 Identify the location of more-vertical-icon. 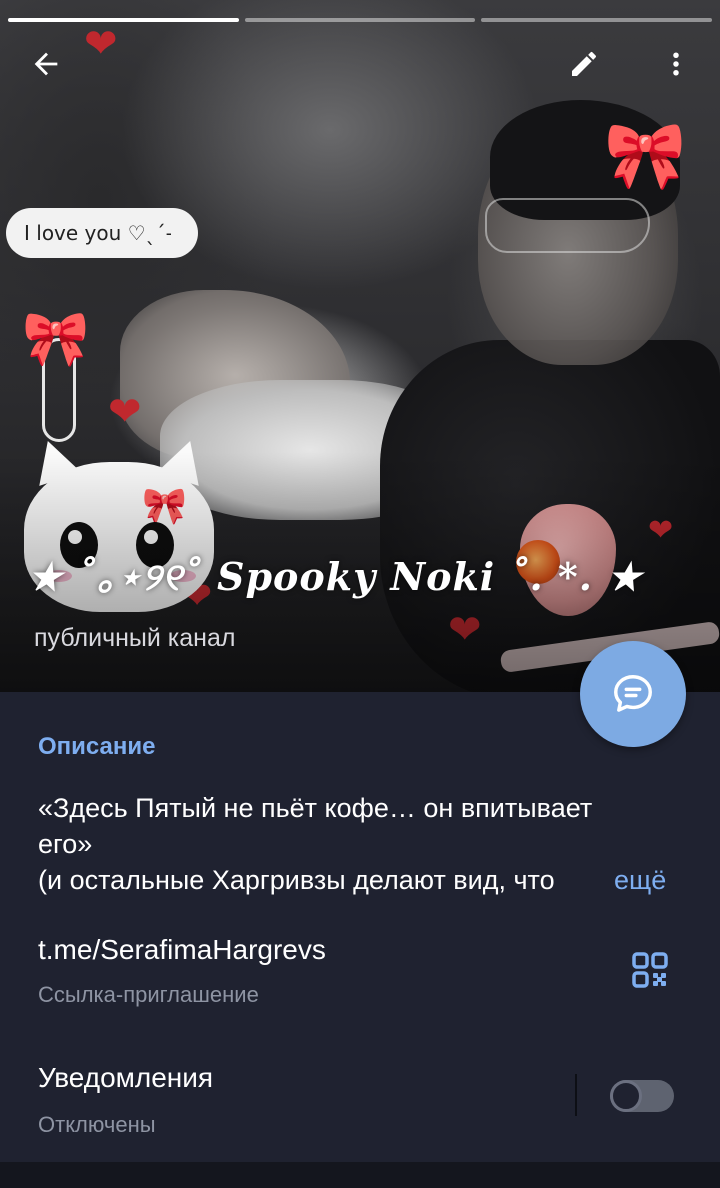
(676, 64).